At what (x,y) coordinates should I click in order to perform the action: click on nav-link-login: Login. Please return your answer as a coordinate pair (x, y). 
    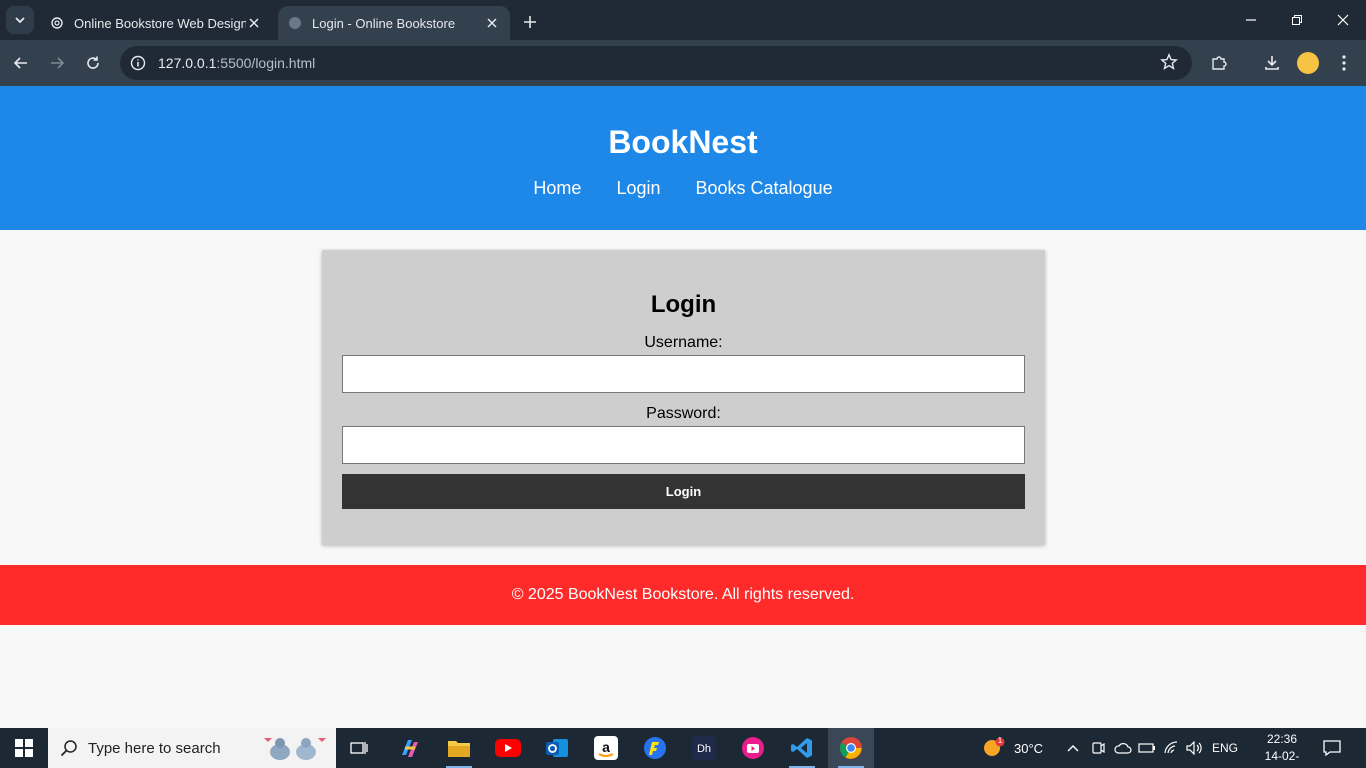
    Looking at the image, I should click on (638, 188).